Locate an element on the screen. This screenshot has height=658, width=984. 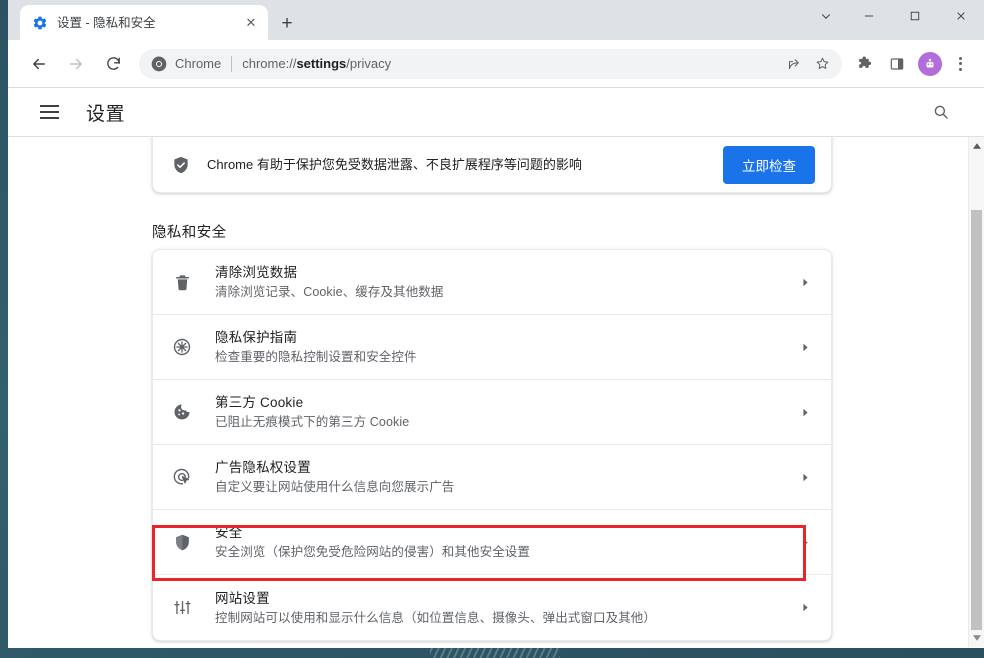
scrollbar-thumb is located at coordinates (976, 420).